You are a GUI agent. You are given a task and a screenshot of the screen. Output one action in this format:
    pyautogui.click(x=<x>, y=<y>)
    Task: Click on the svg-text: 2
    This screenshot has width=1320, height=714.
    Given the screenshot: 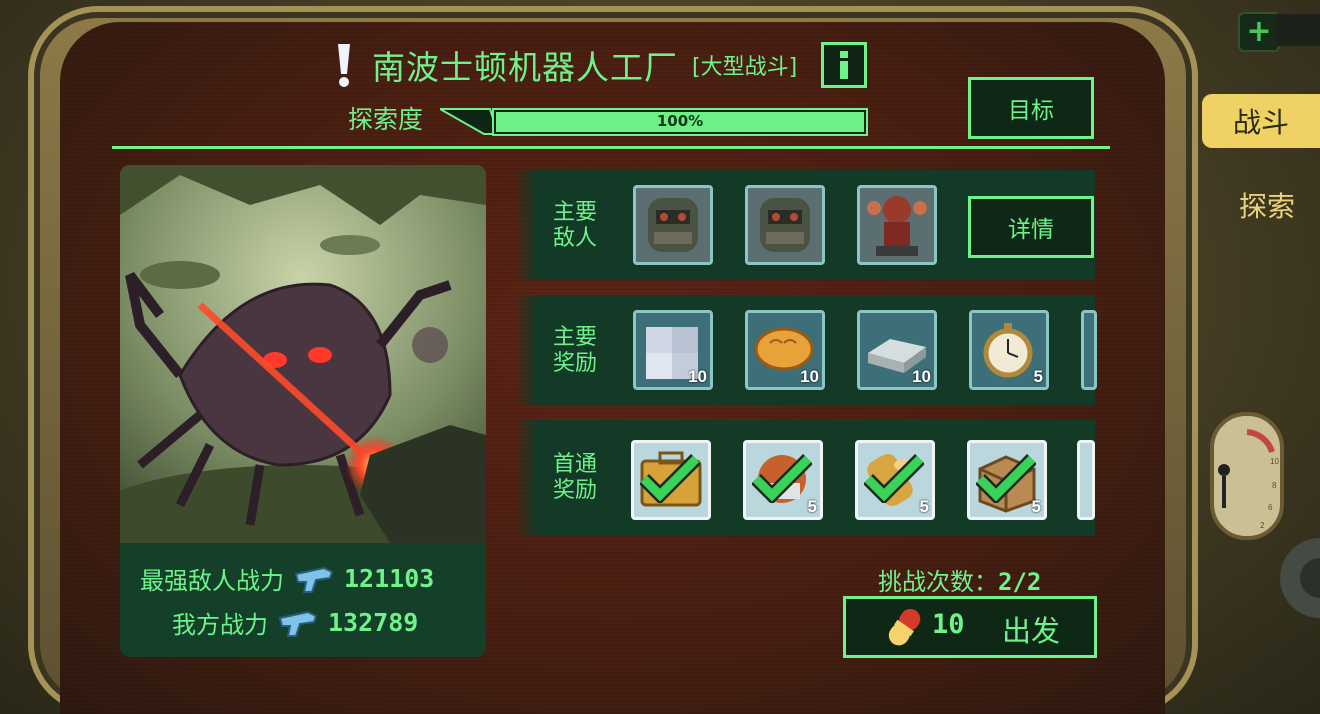 What is the action you would take?
    pyautogui.click(x=1262, y=525)
    